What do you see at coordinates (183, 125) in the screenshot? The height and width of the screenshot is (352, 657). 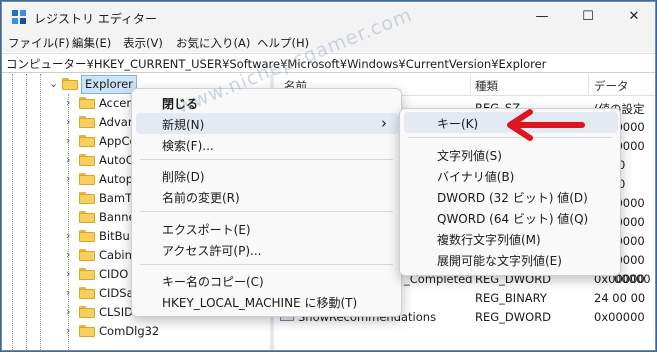 I see `menu-item-label: 新規(N)` at bounding box center [183, 125].